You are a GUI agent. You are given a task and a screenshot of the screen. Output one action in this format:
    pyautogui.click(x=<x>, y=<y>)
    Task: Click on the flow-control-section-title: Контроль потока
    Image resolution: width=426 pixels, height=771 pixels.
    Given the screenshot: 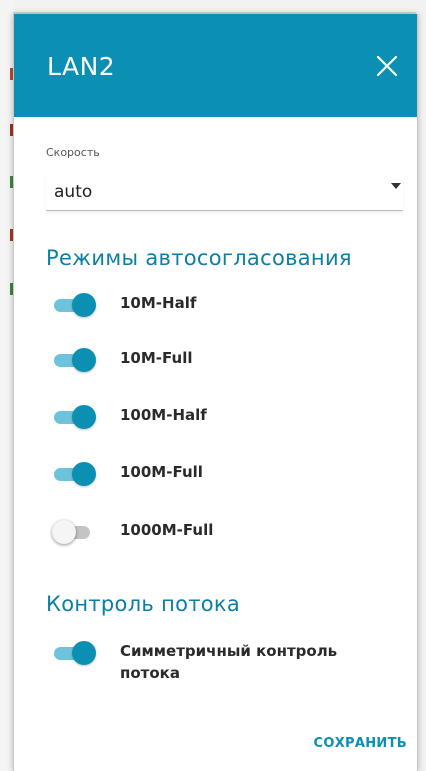 What is the action you would take?
    pyautogui.click(x=143, y=604)
    